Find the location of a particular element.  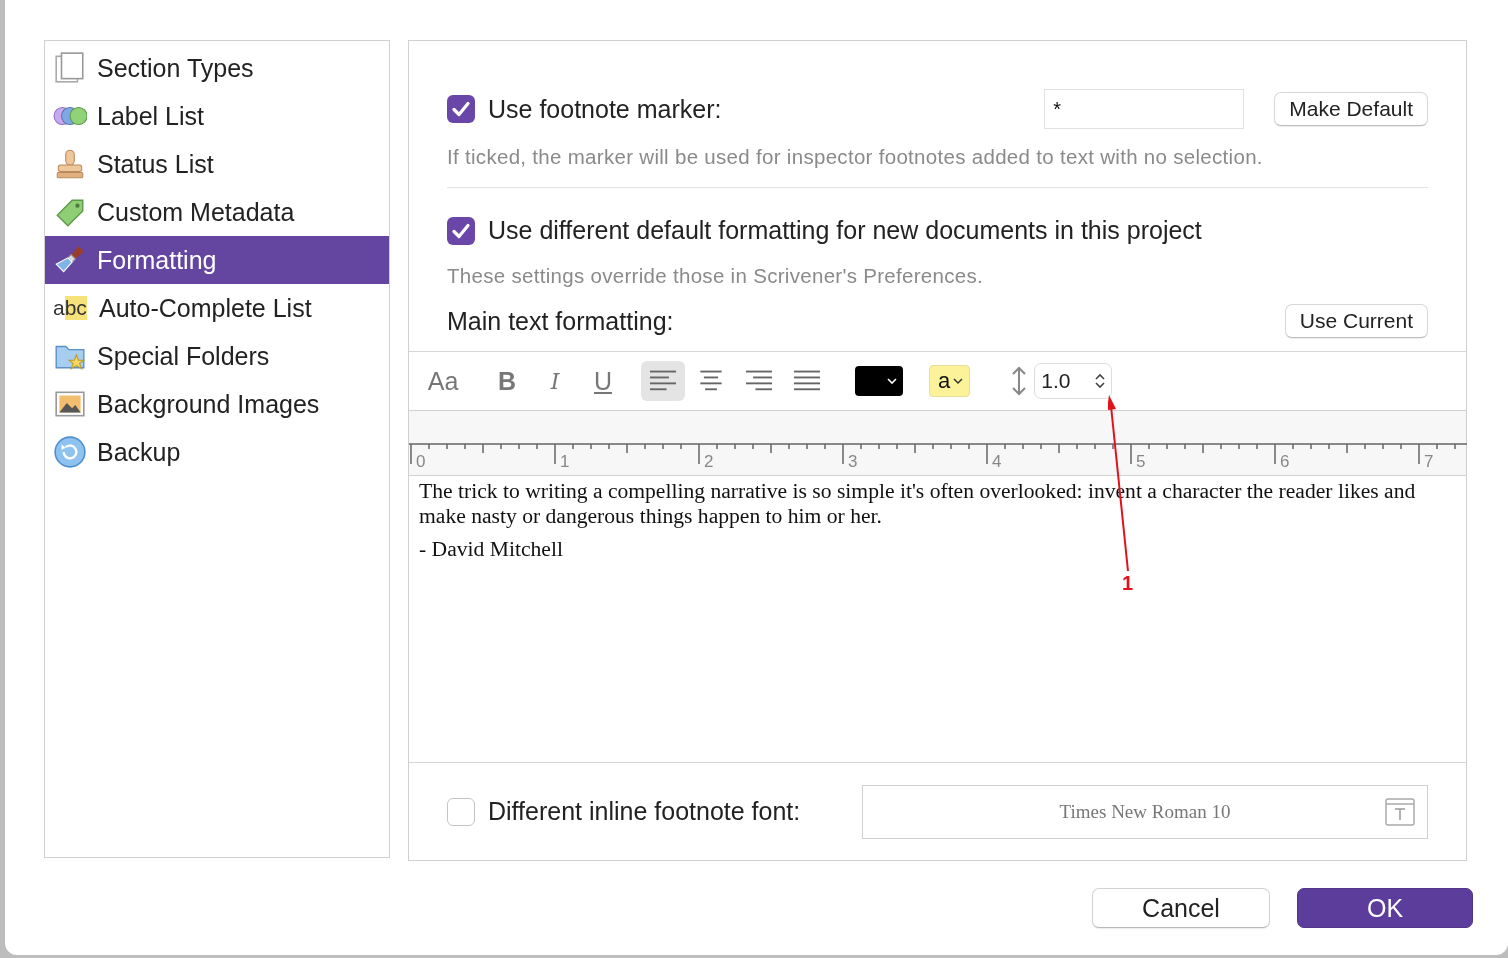

underline-button: U is located at coordinates (603, 381).